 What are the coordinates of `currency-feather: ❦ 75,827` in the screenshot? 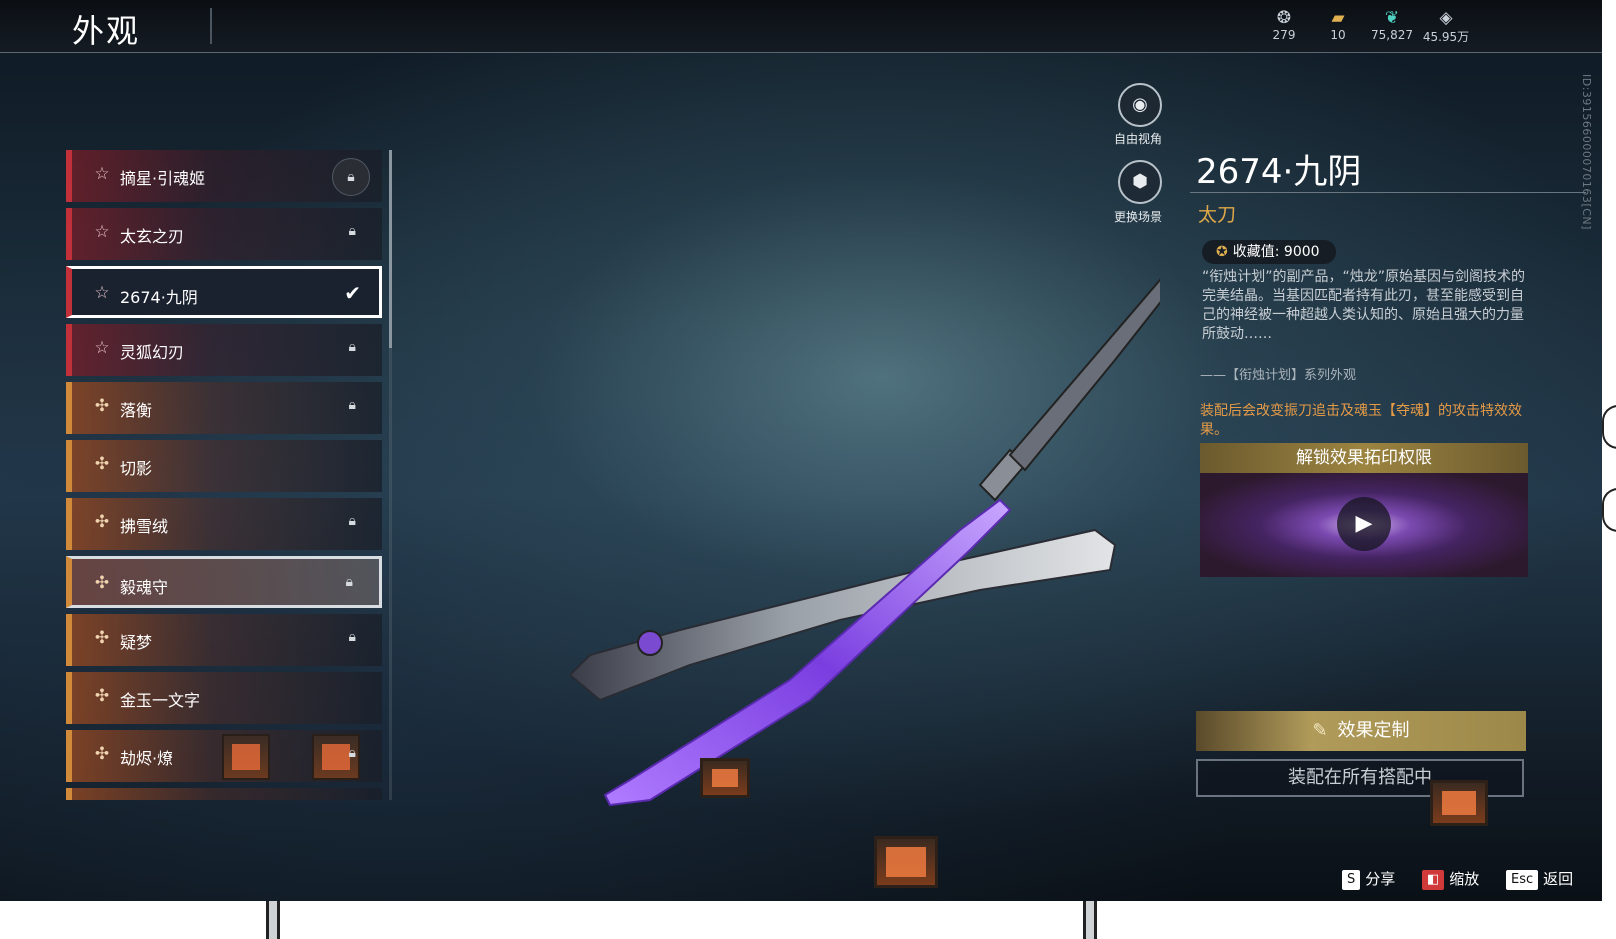 It's located at (1392, 25).